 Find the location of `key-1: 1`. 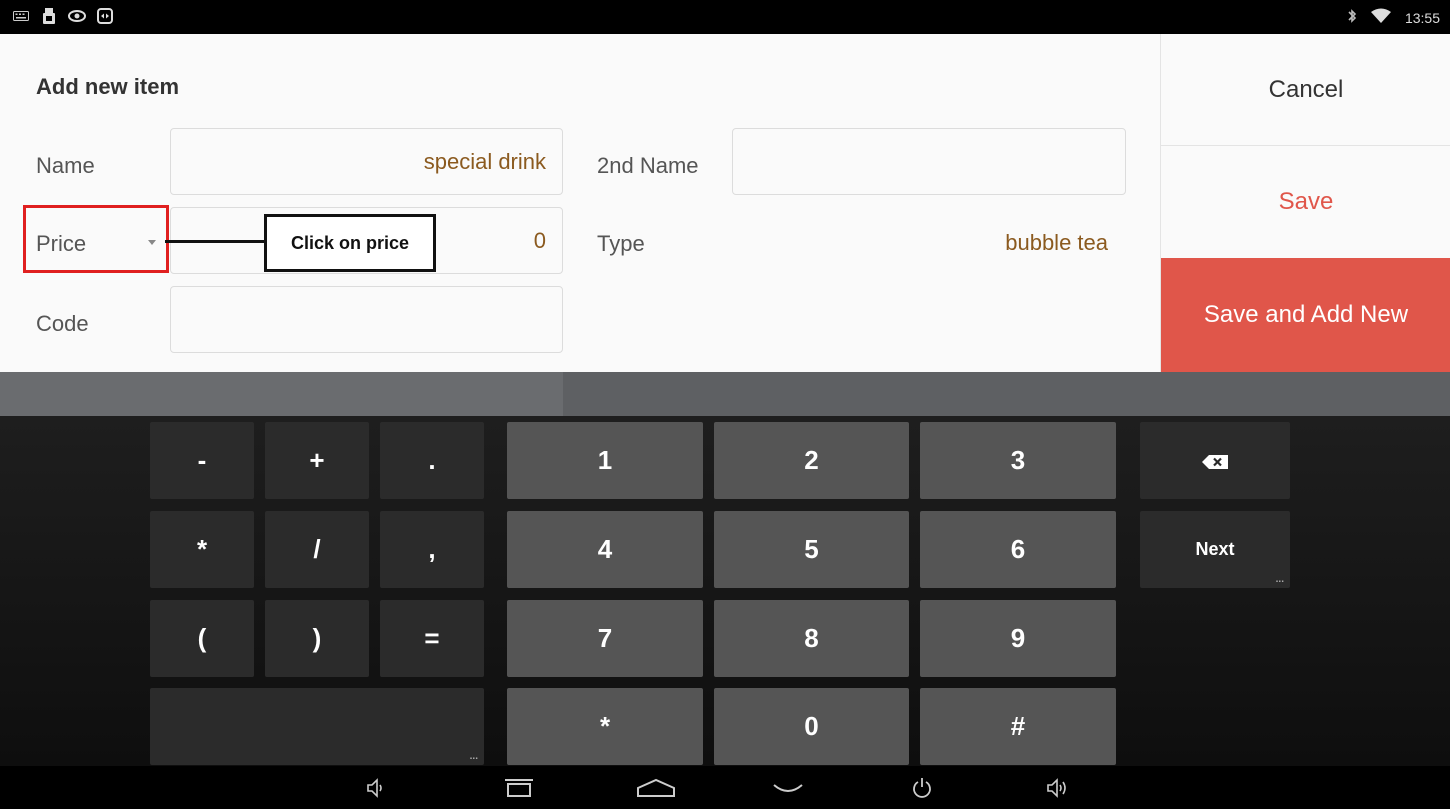

key-1: 1 is located at coordinates (605, 460).